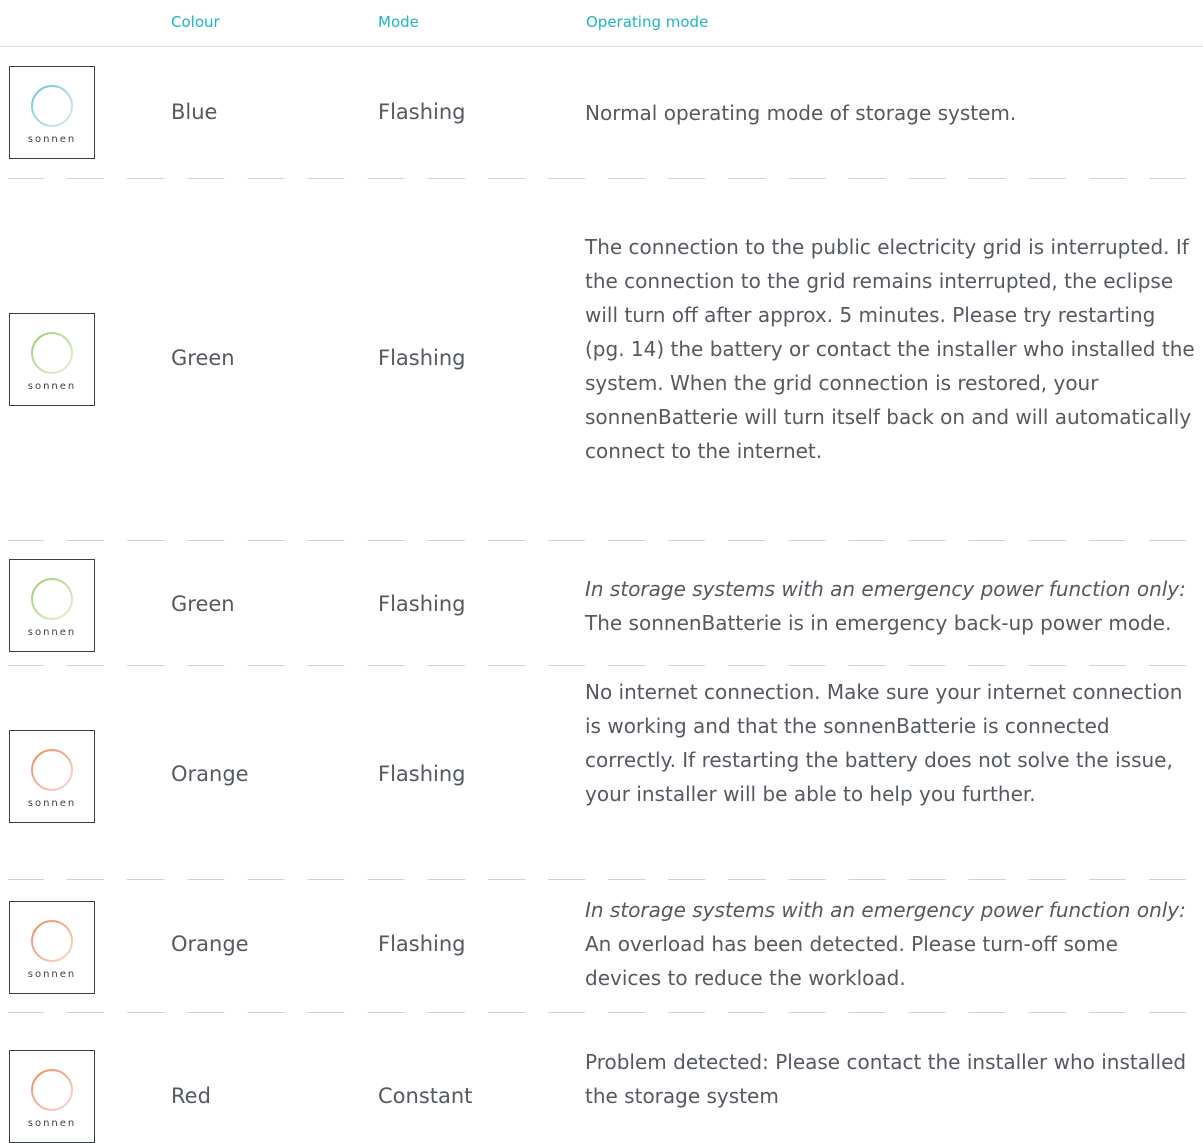  I want to click on column-header-colour: Colour, so click(195, 22).